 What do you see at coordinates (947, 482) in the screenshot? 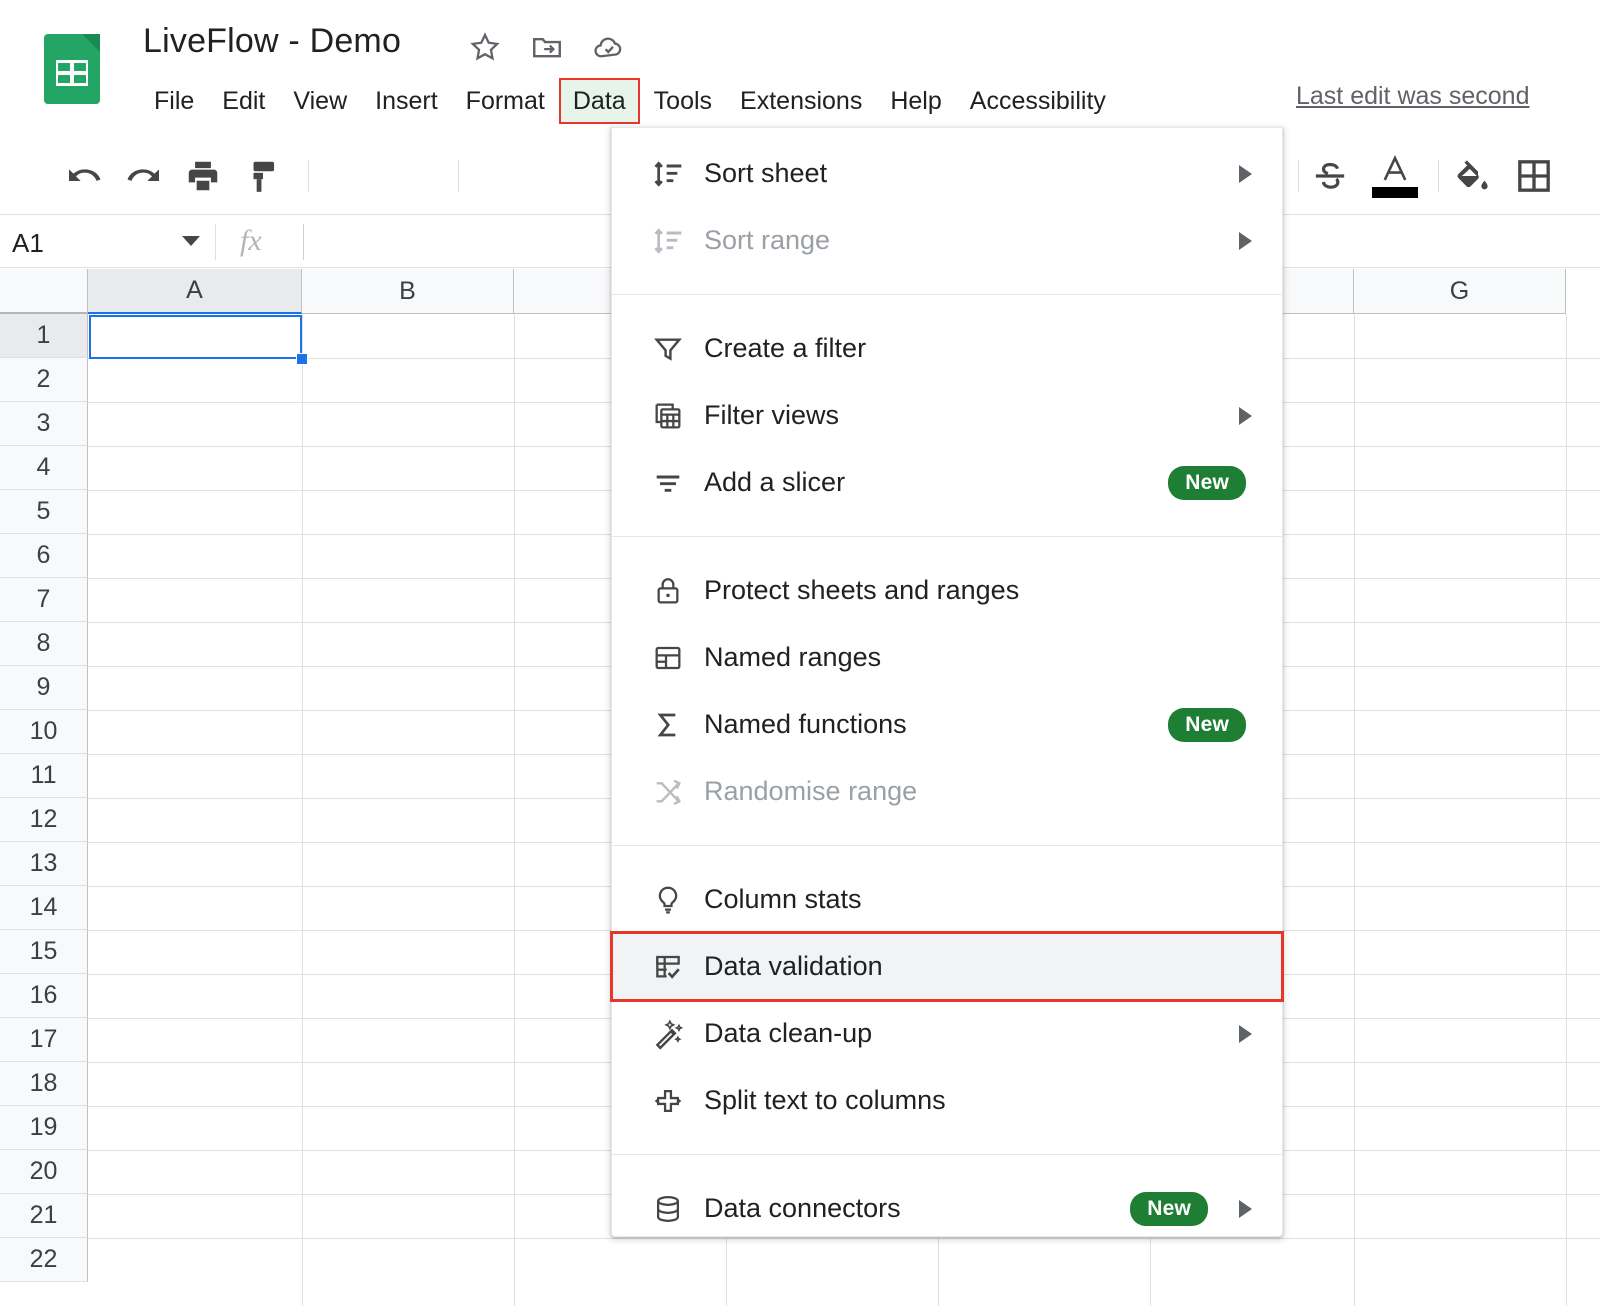
I see `menu-item-add-a-slicer: Add a slicer New` at bounding box center [947, 482].